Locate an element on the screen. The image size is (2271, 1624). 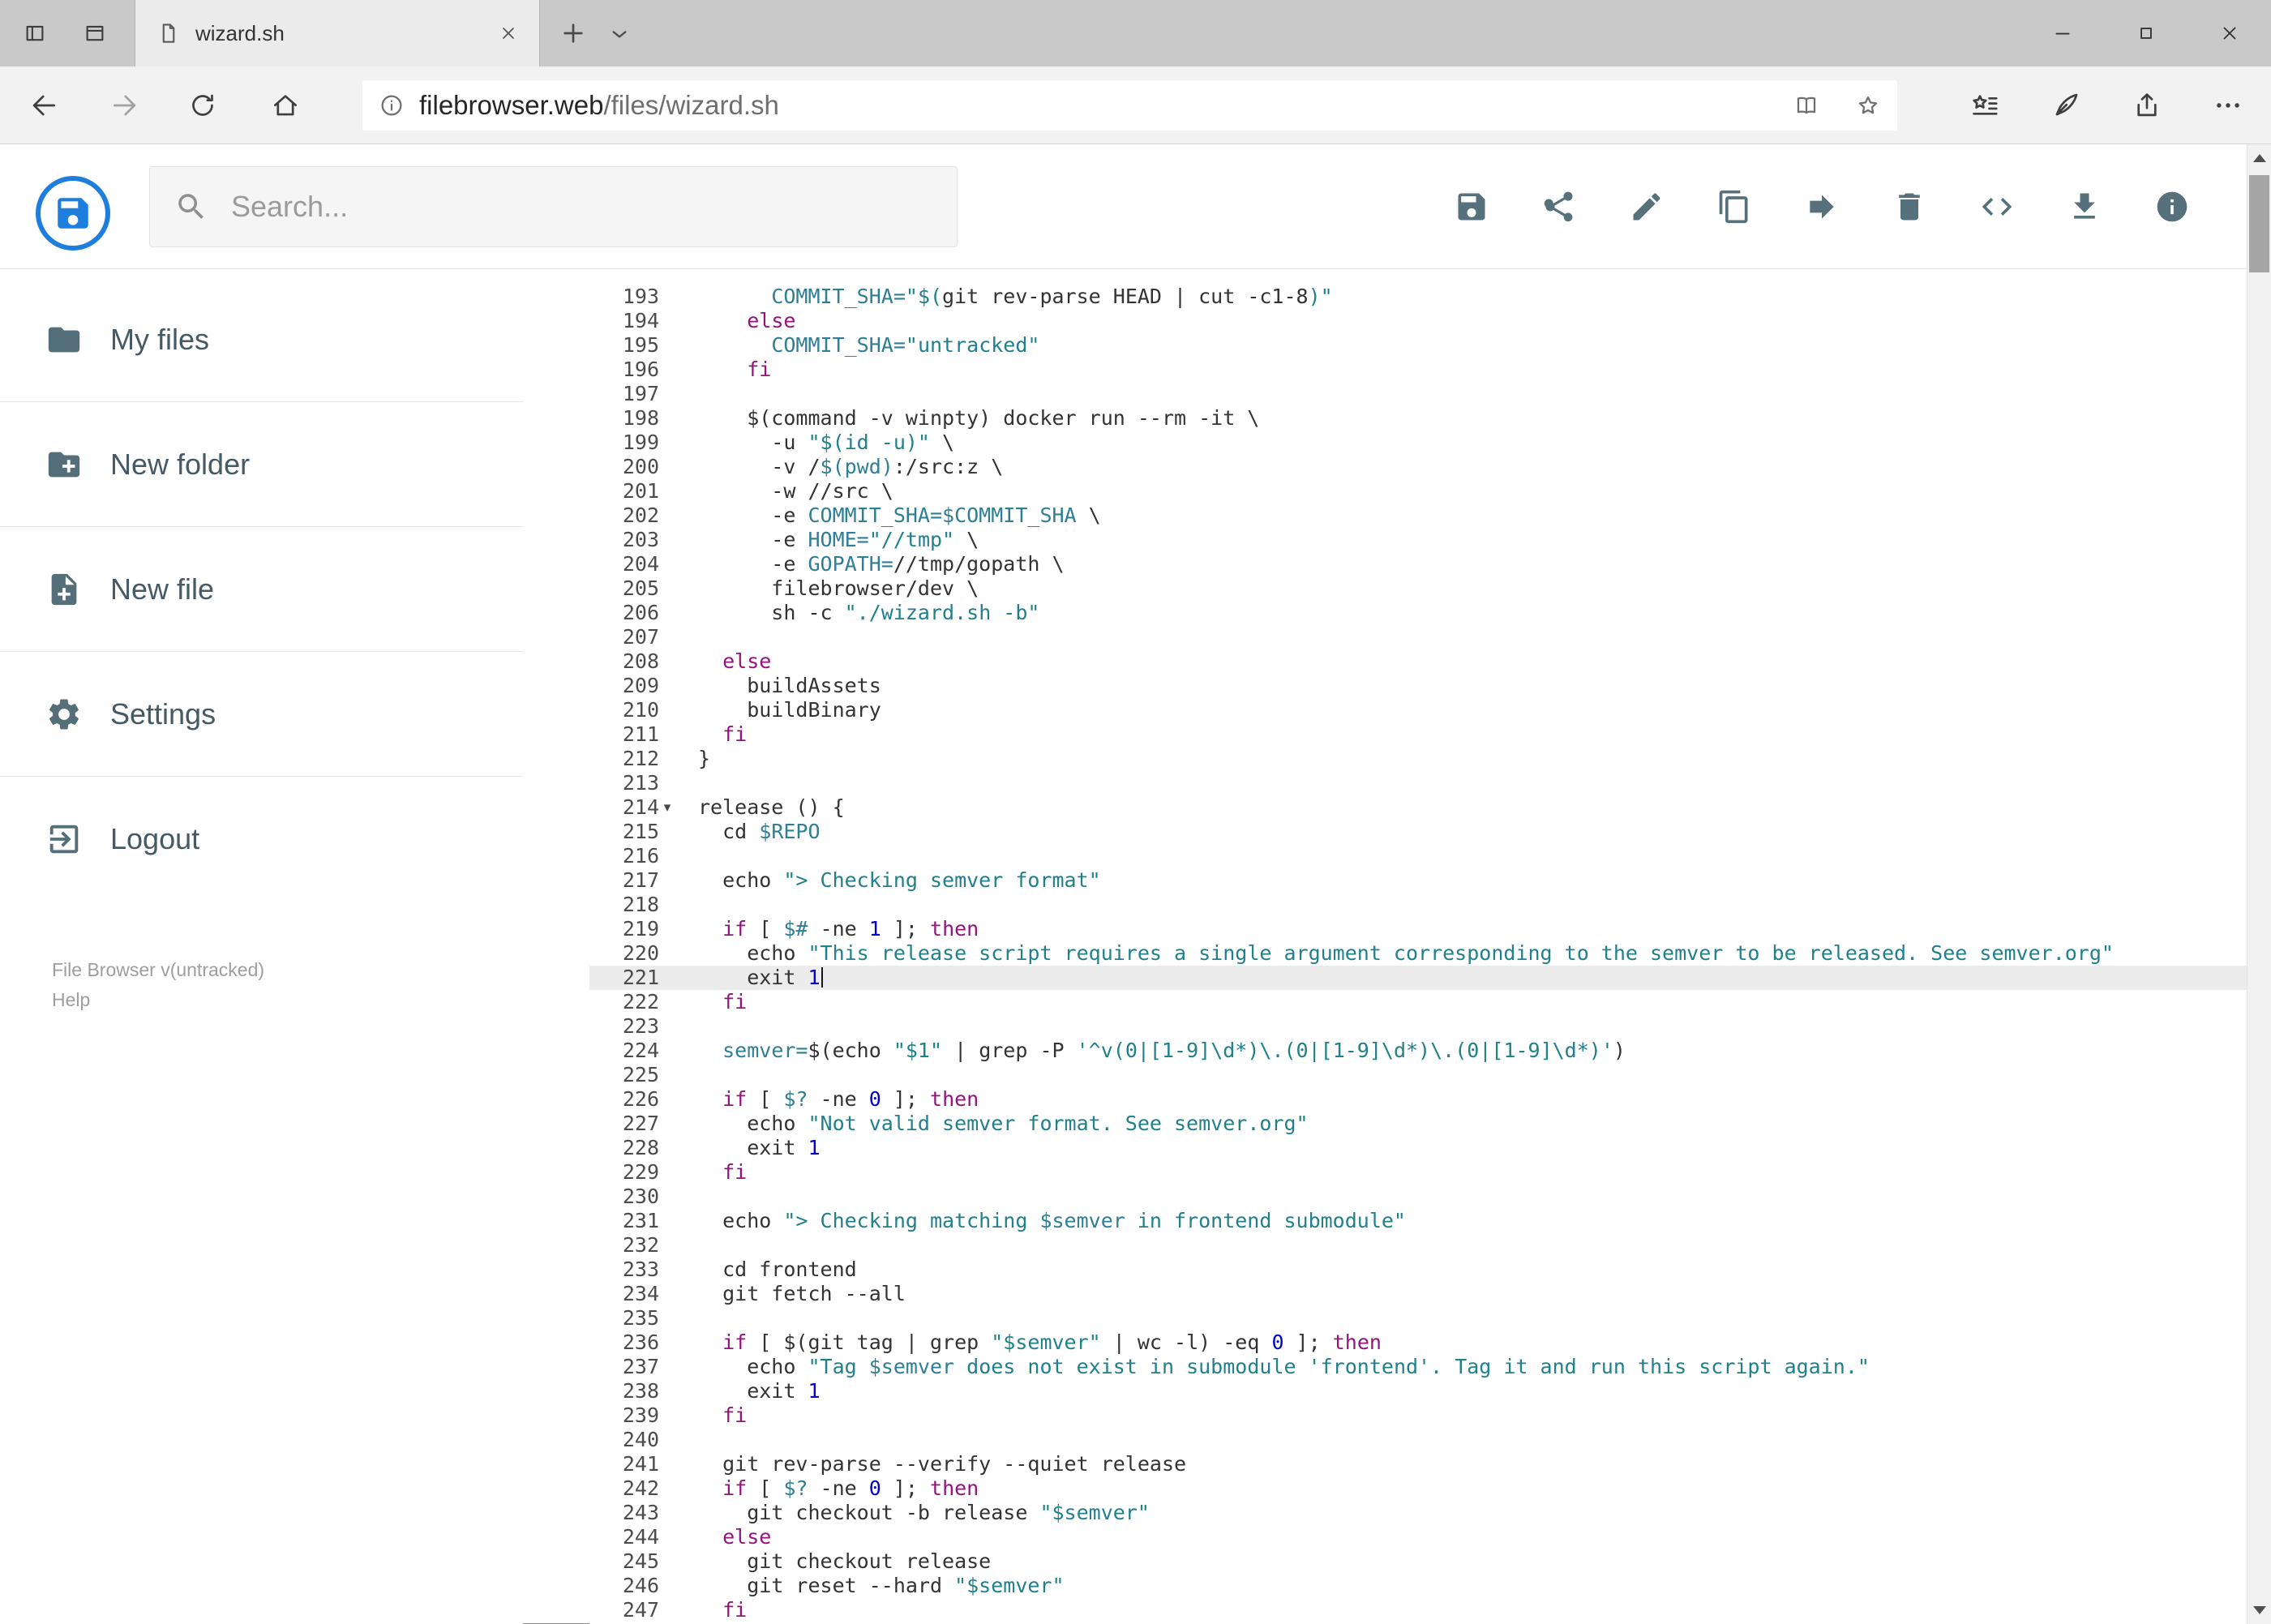
code-line: 197 is located at coordinates (1418, 394).